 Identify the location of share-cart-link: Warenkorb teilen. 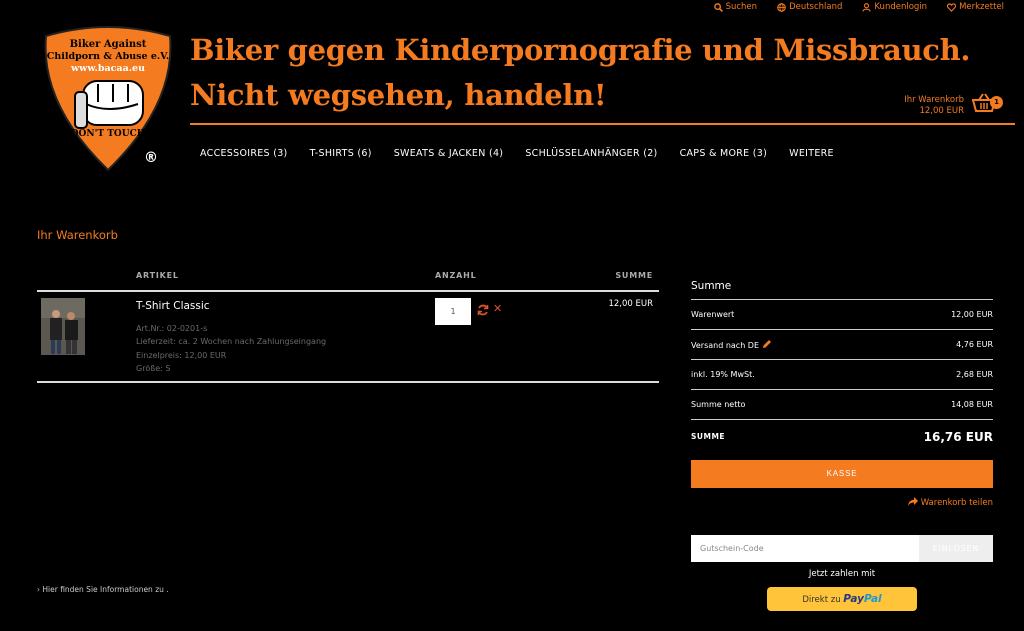
(842, 502).